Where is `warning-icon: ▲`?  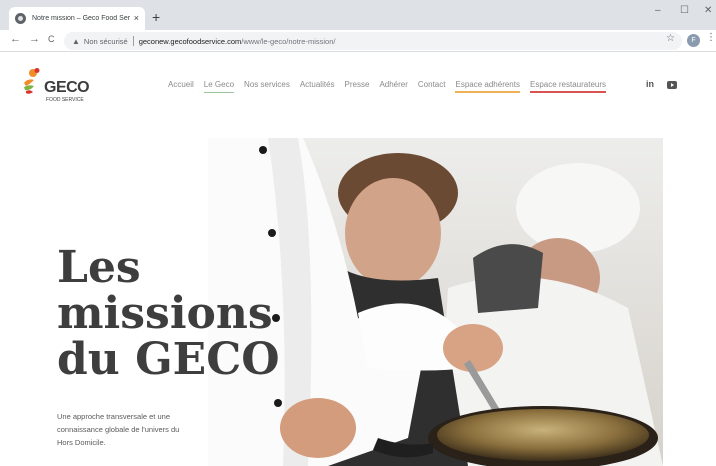 warning-icon: ▲ is located at coordinates (76, 41).